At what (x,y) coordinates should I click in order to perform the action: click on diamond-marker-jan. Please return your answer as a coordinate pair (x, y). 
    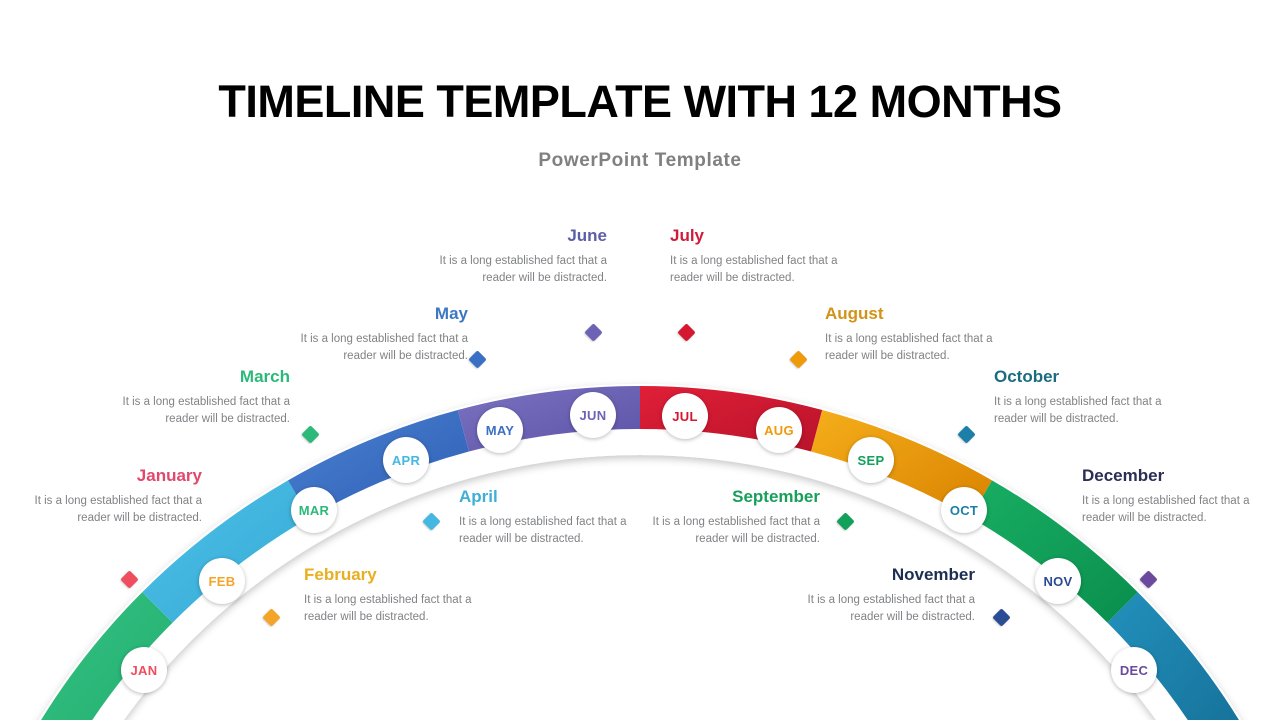
    Looking at the image, I should click on (129, 579).